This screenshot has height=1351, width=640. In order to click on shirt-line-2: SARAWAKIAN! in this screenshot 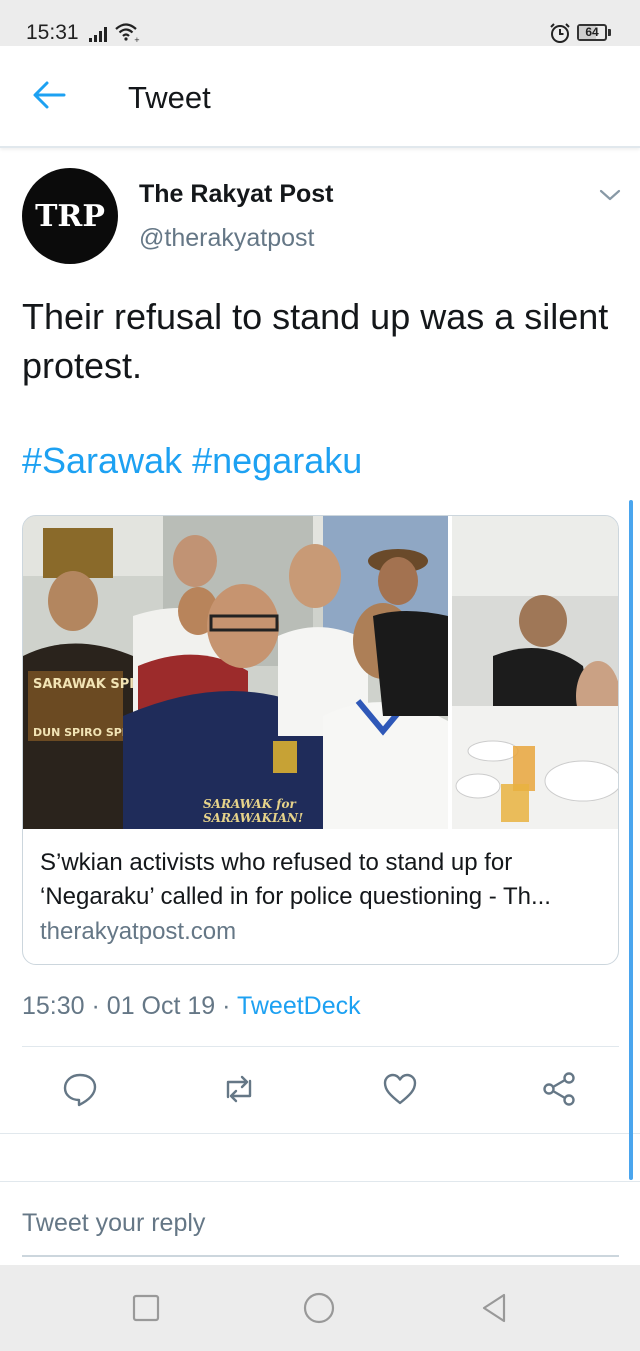, I will do `click(253, 818)`.